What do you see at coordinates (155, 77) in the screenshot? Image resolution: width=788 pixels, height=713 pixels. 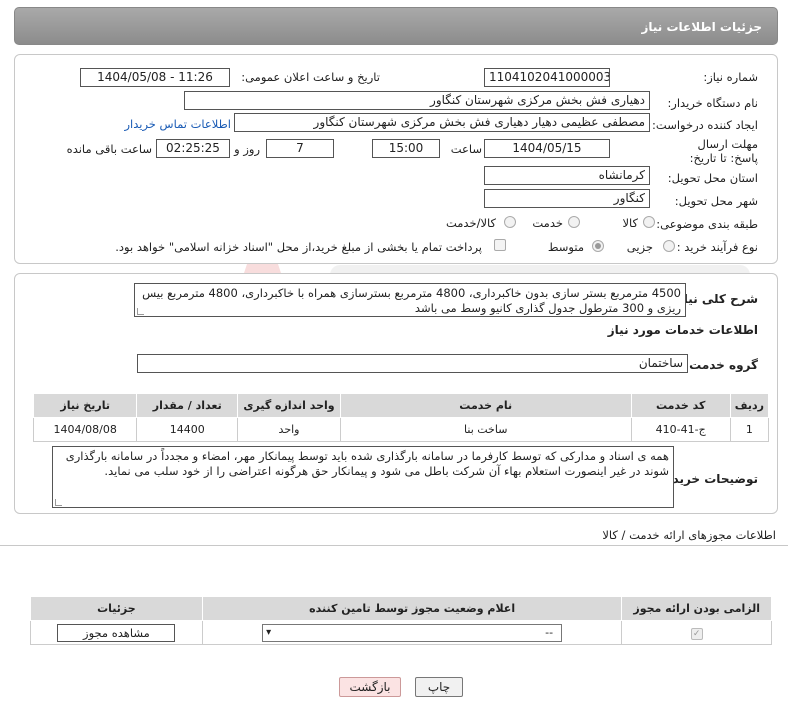 I see `announce-datetime-field: 1404/05/08 - 11:26` at bounding box center [155, 77].